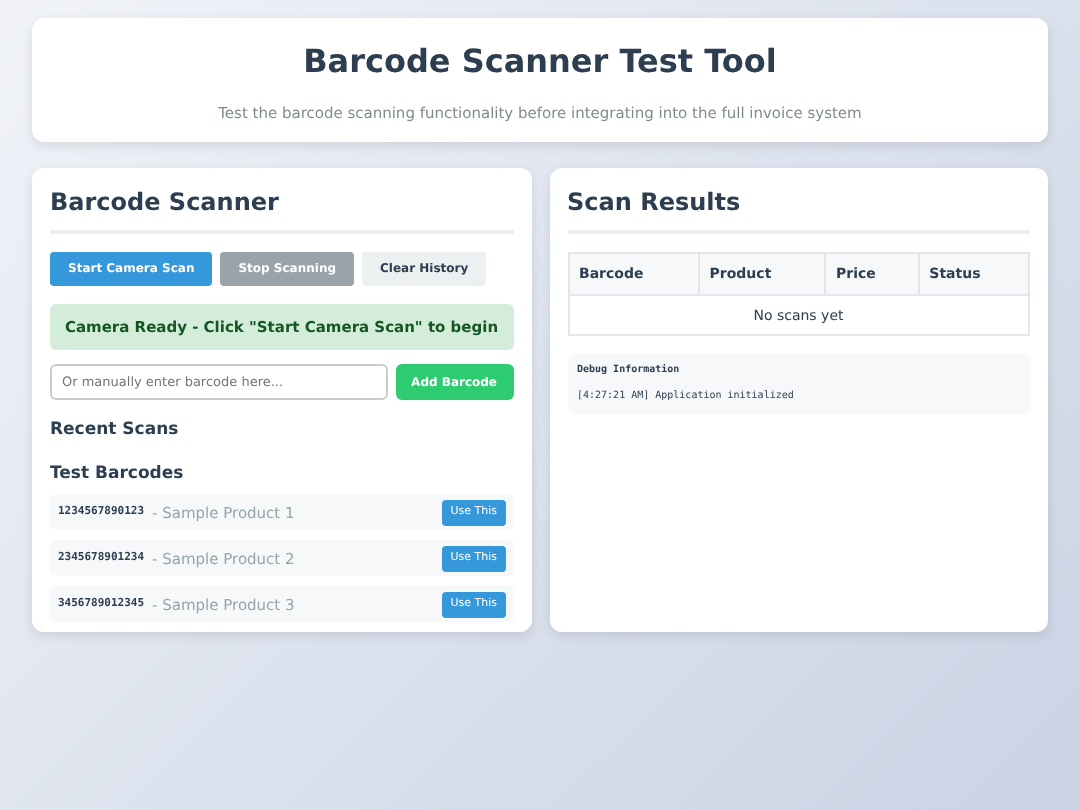 The height and width of the screenshot is (810, 1080). What do you see at coordinates (798, 211) in the screenshot?
I see `panel-title: Scan Results` at bounding box center [798, 211].